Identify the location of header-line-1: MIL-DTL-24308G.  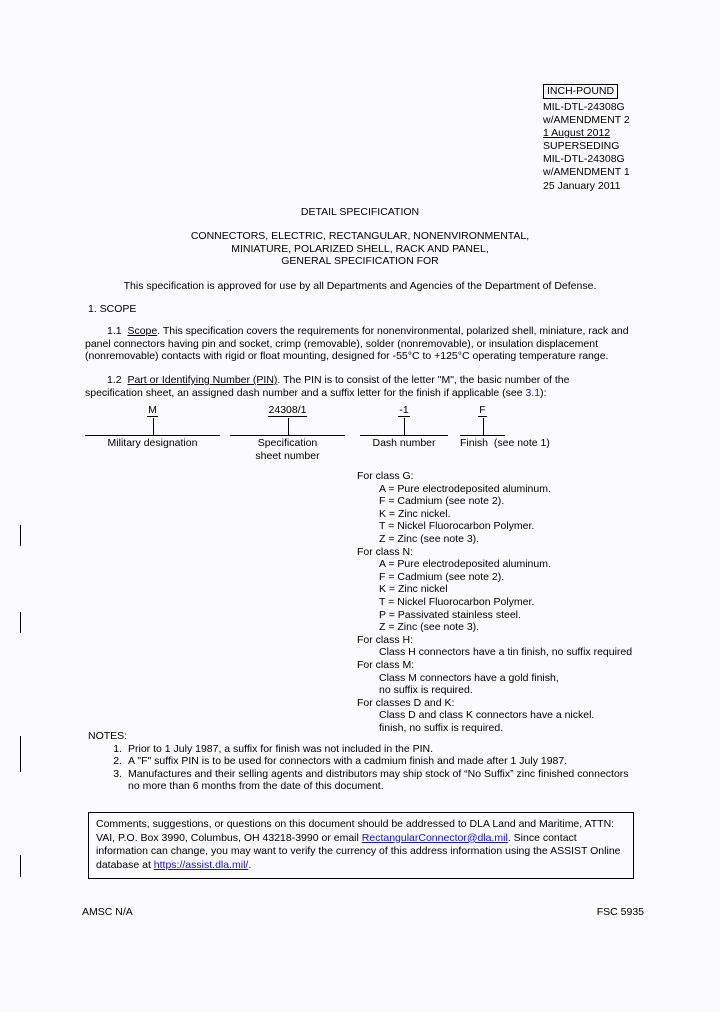
(584, 107).